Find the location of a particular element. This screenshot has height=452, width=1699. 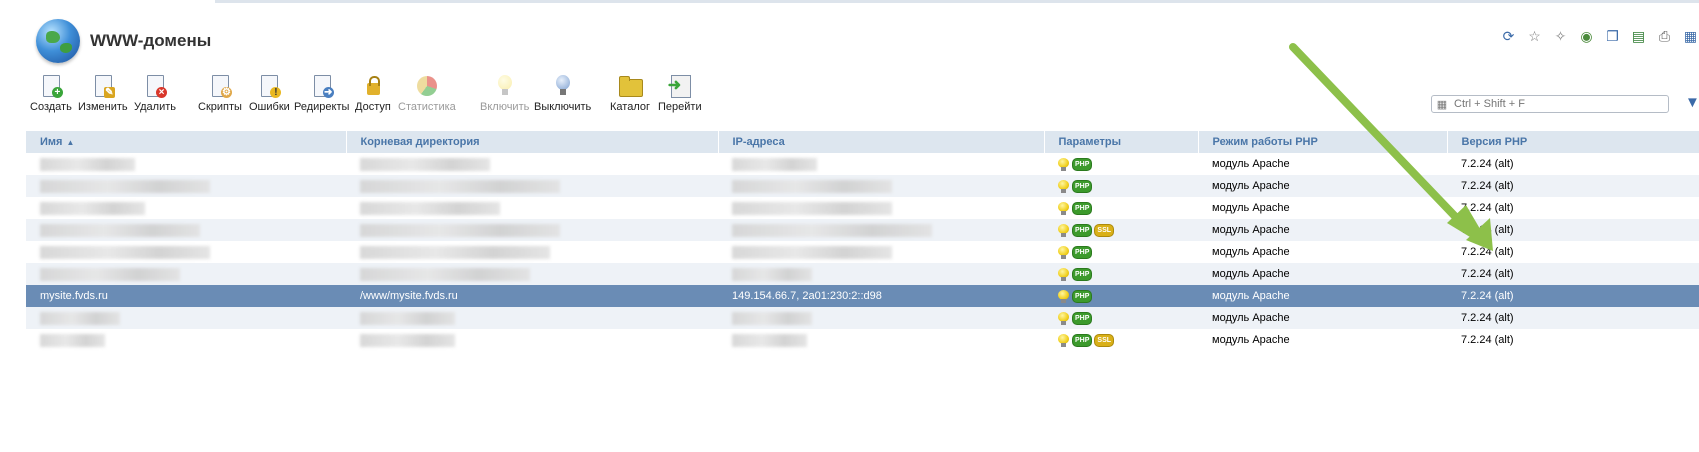

cell-root: /www/mysite.fvds.ru is located at coordinates (532, 296).